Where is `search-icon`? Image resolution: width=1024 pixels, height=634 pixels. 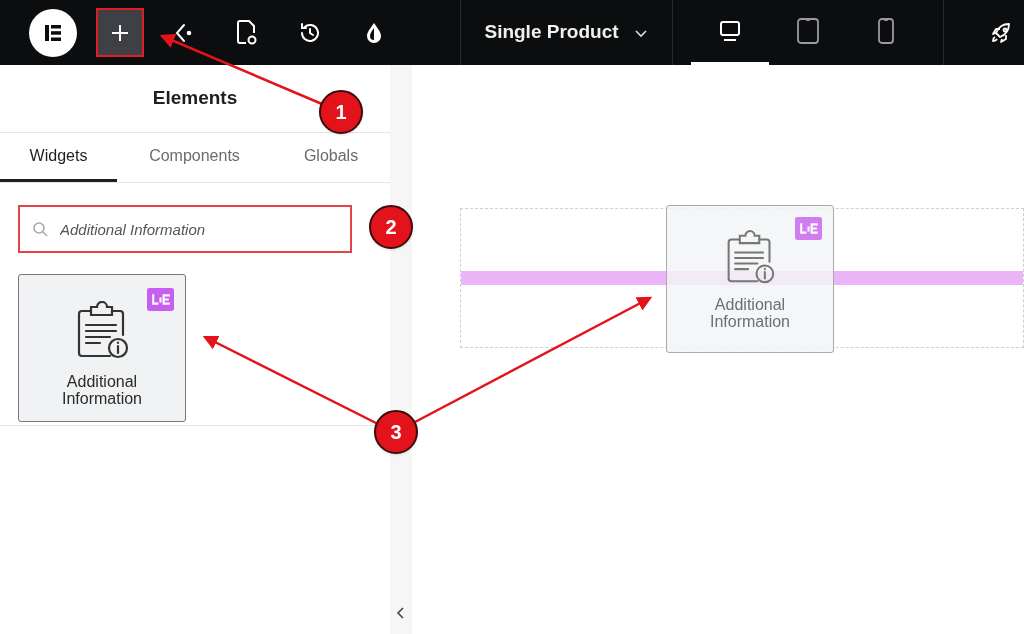
search-icon is located at coordinates (40, 229).